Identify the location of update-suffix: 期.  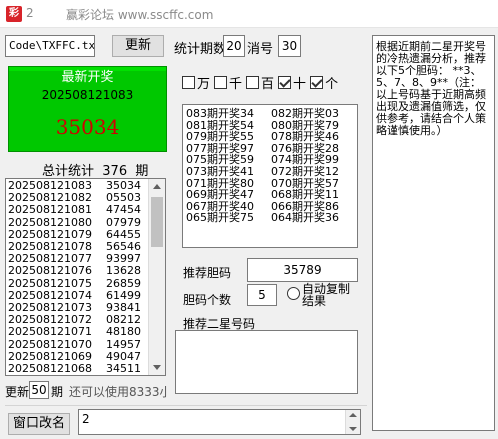
(57, 392).